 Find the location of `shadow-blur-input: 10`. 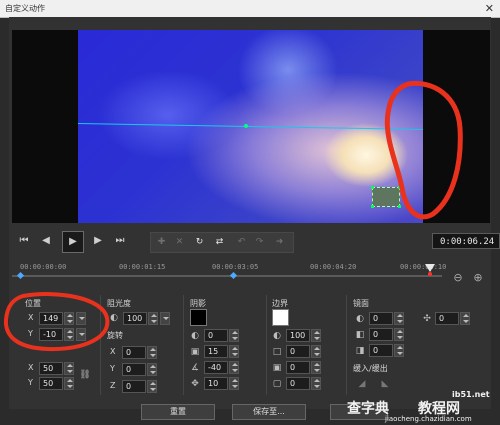

shadow-blur-input: 10 is located at coordinates (216, 383).